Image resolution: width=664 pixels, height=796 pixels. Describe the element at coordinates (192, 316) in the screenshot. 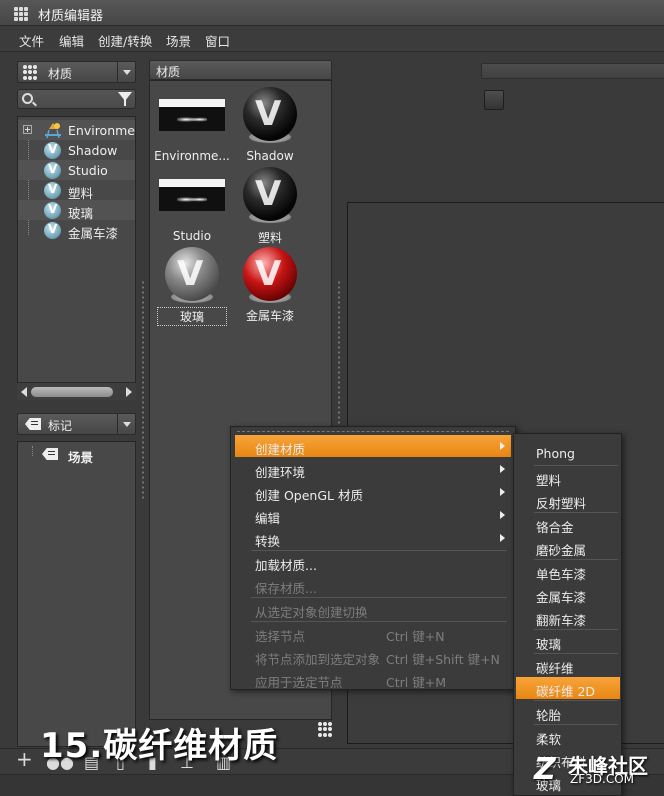

I see `thumbnail-label: 玻璃` at that location.